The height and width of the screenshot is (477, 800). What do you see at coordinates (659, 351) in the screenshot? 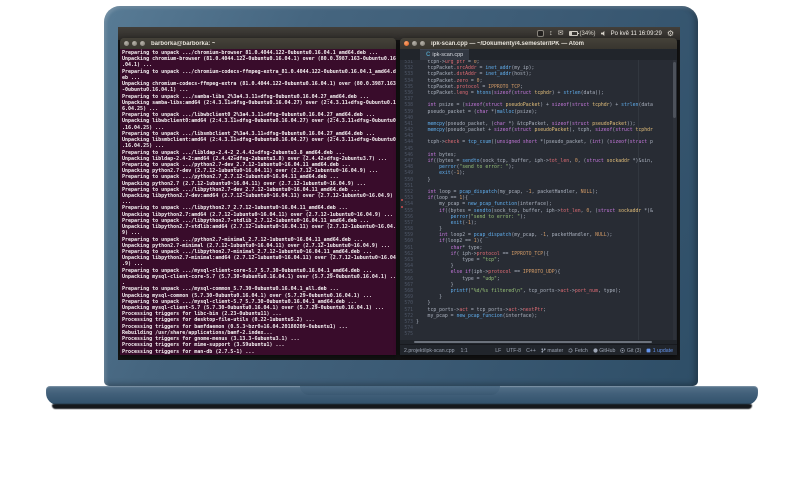
I see `status-updates: 1 update` at bounding box center [659, 351].